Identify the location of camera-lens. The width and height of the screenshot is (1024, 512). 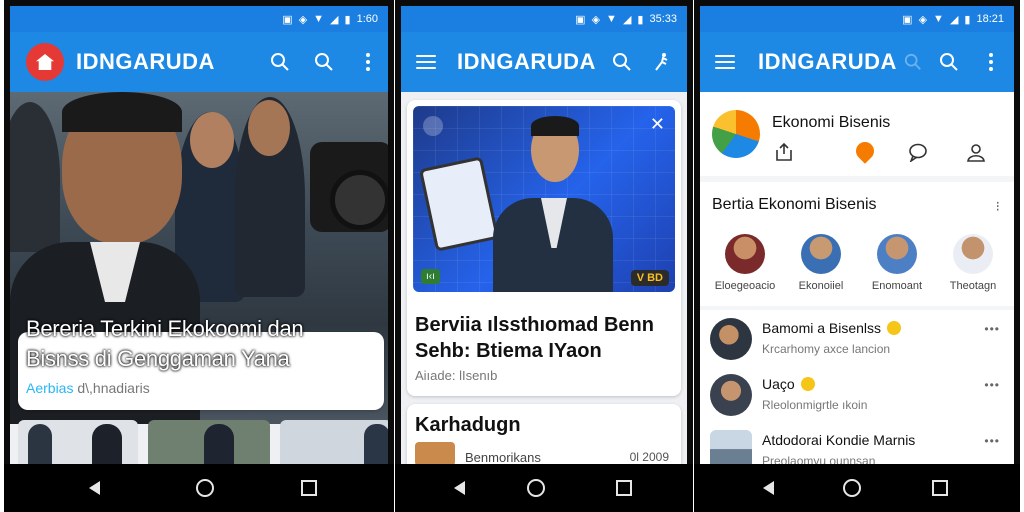
(359, 200).